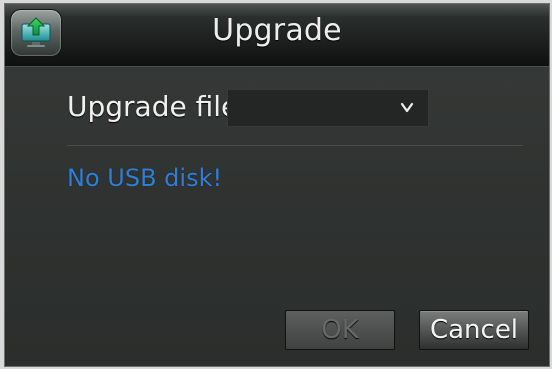 This screenshot has height=369, width=552. Describe the element at coordinates (153, 106) in the screenshot. I see `upgrade-file-label: Upgrade file` at that location.